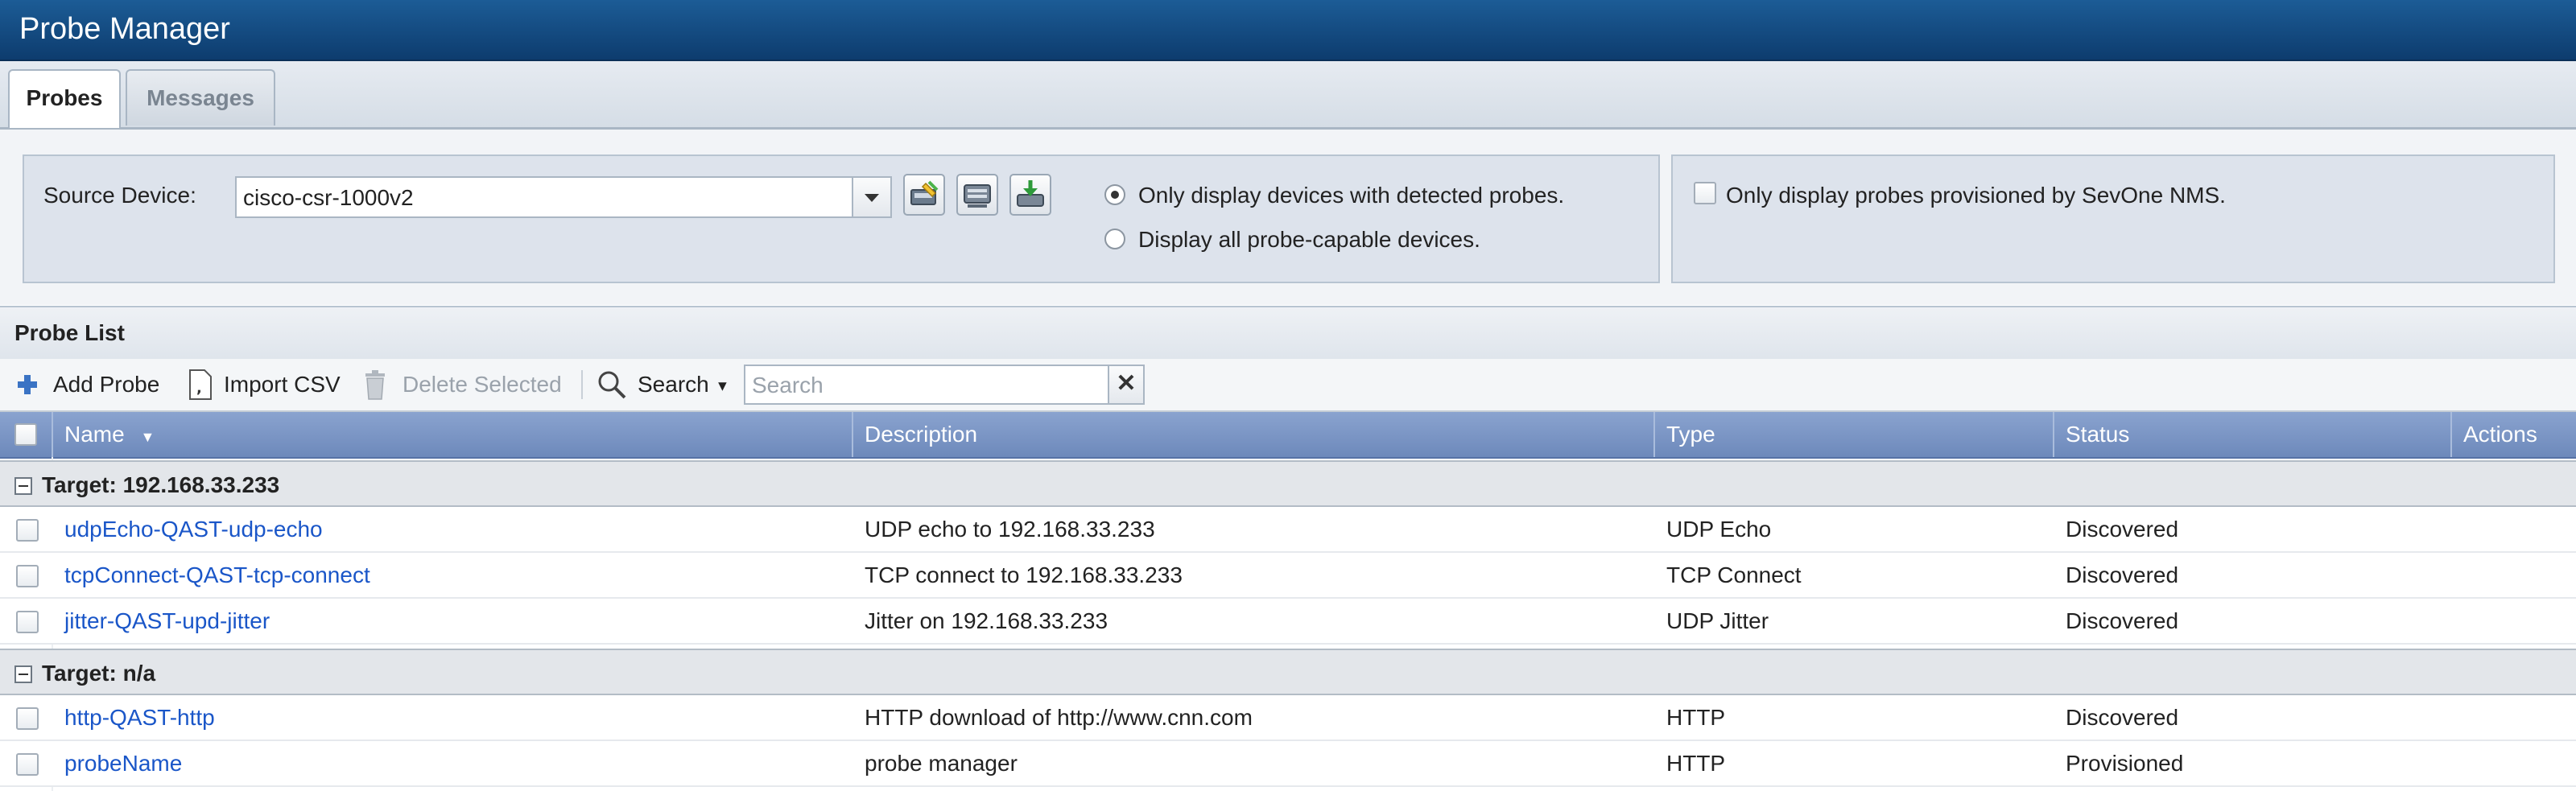 This screenshot has width=2576, height=791. Describe the element at coordinates (106, 384) in the screenshot. I see `add-probe-button: Add Probe` at that location.